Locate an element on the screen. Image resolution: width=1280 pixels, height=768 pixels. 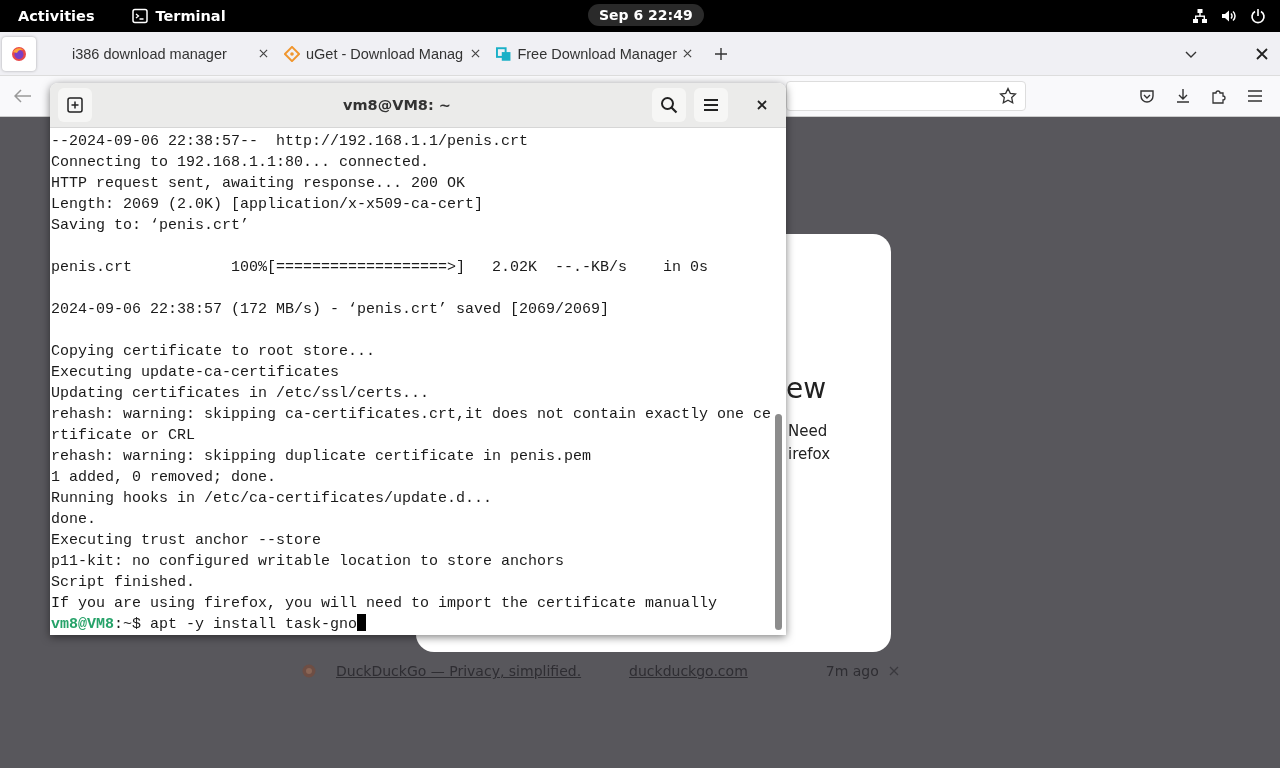
pinned-tab is located at coordinates (19, 53).